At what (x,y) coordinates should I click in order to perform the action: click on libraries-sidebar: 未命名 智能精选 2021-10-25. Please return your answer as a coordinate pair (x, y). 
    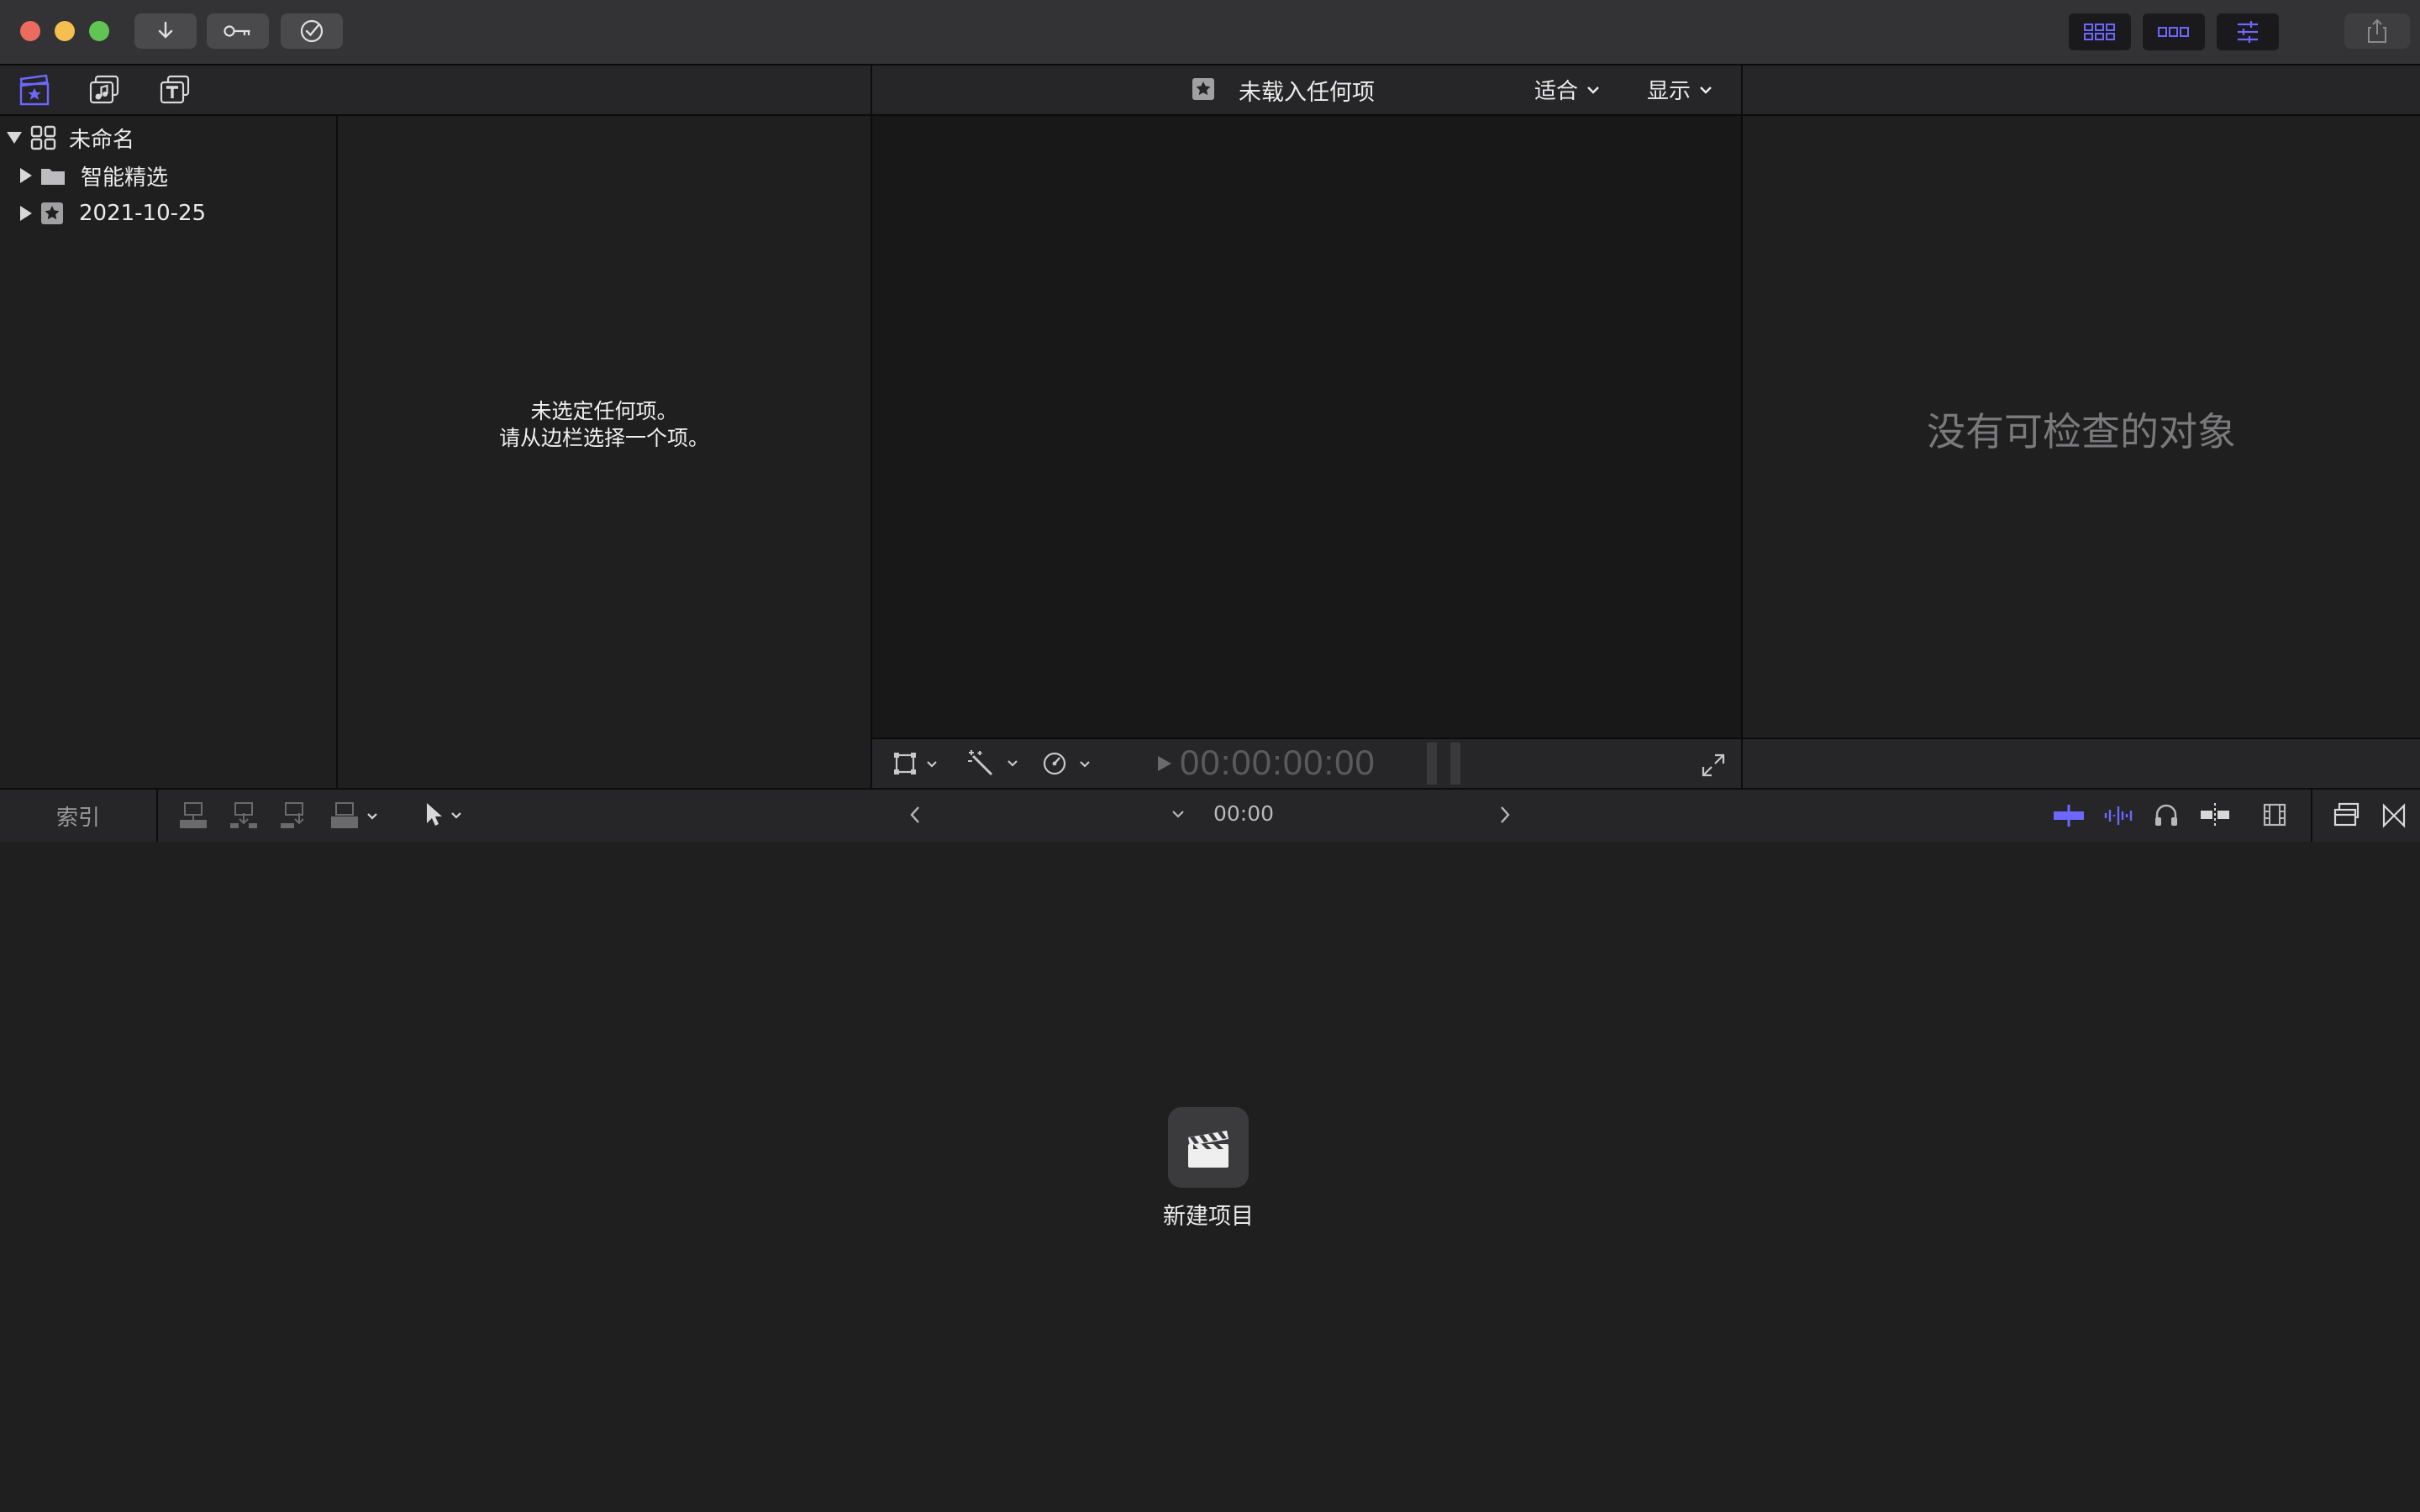
    Looking at the image, I should click on (168, 452).